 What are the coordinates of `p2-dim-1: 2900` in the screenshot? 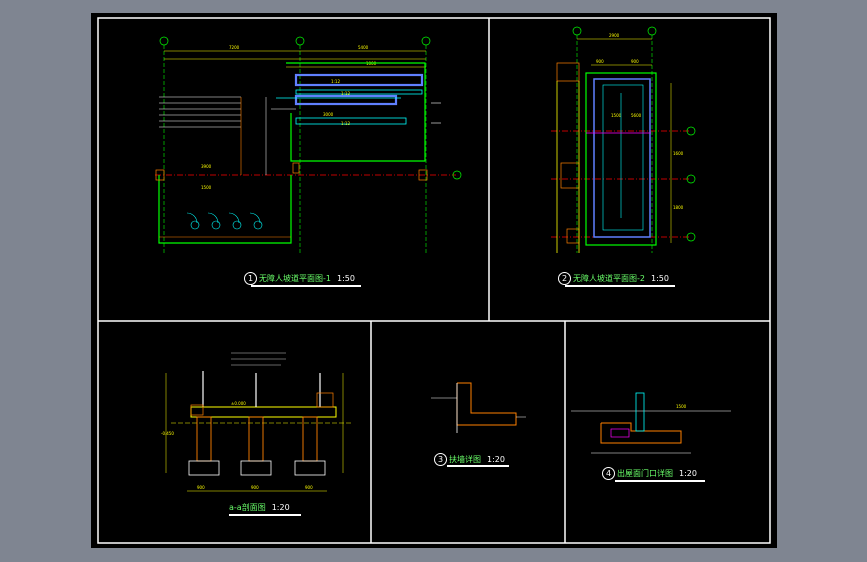 It's located at (614, 35).